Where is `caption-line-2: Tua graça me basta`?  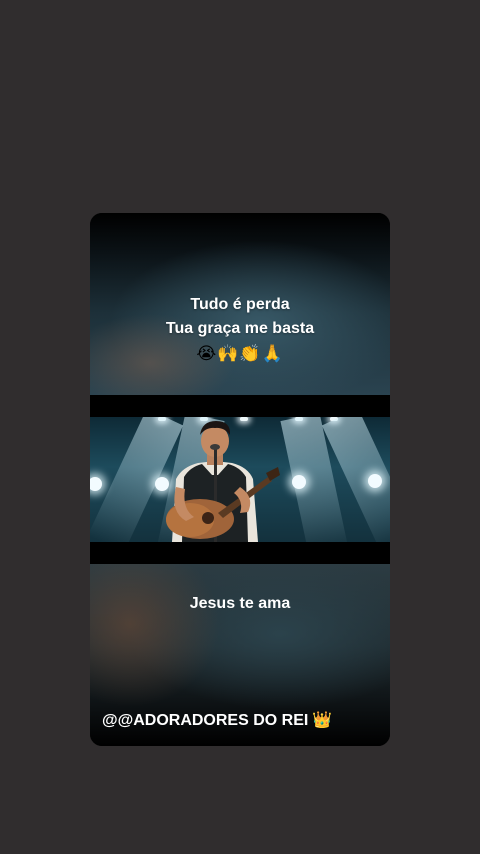 caption-line-2: Tua graça me basta is located at coordinates (240, 328).